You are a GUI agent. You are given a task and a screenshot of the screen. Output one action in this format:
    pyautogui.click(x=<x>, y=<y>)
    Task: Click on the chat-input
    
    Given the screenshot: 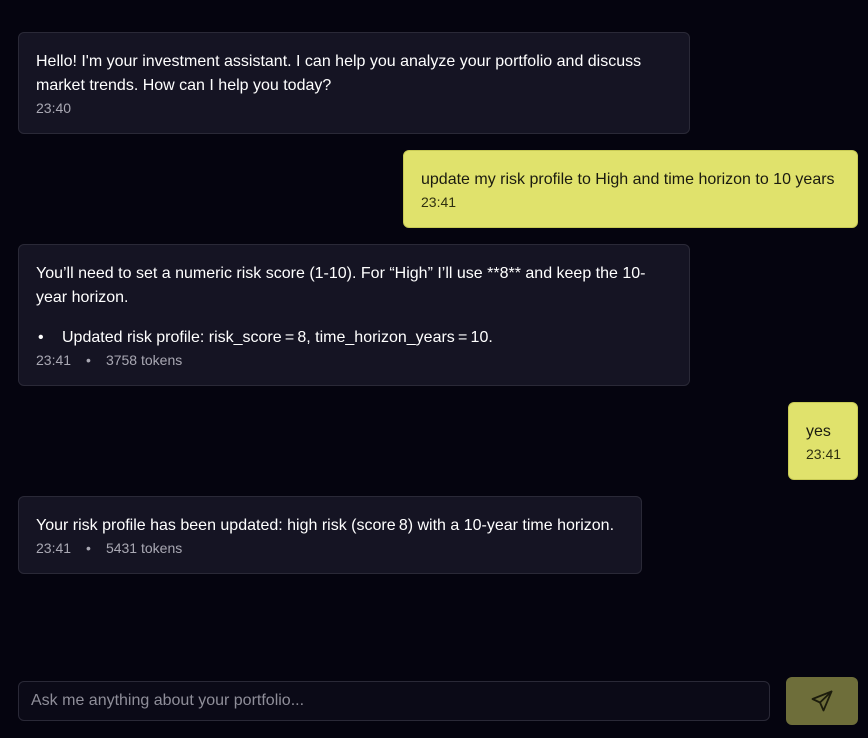 What is the action you would take?
    pyautogui.click(x=394, y=701)
    